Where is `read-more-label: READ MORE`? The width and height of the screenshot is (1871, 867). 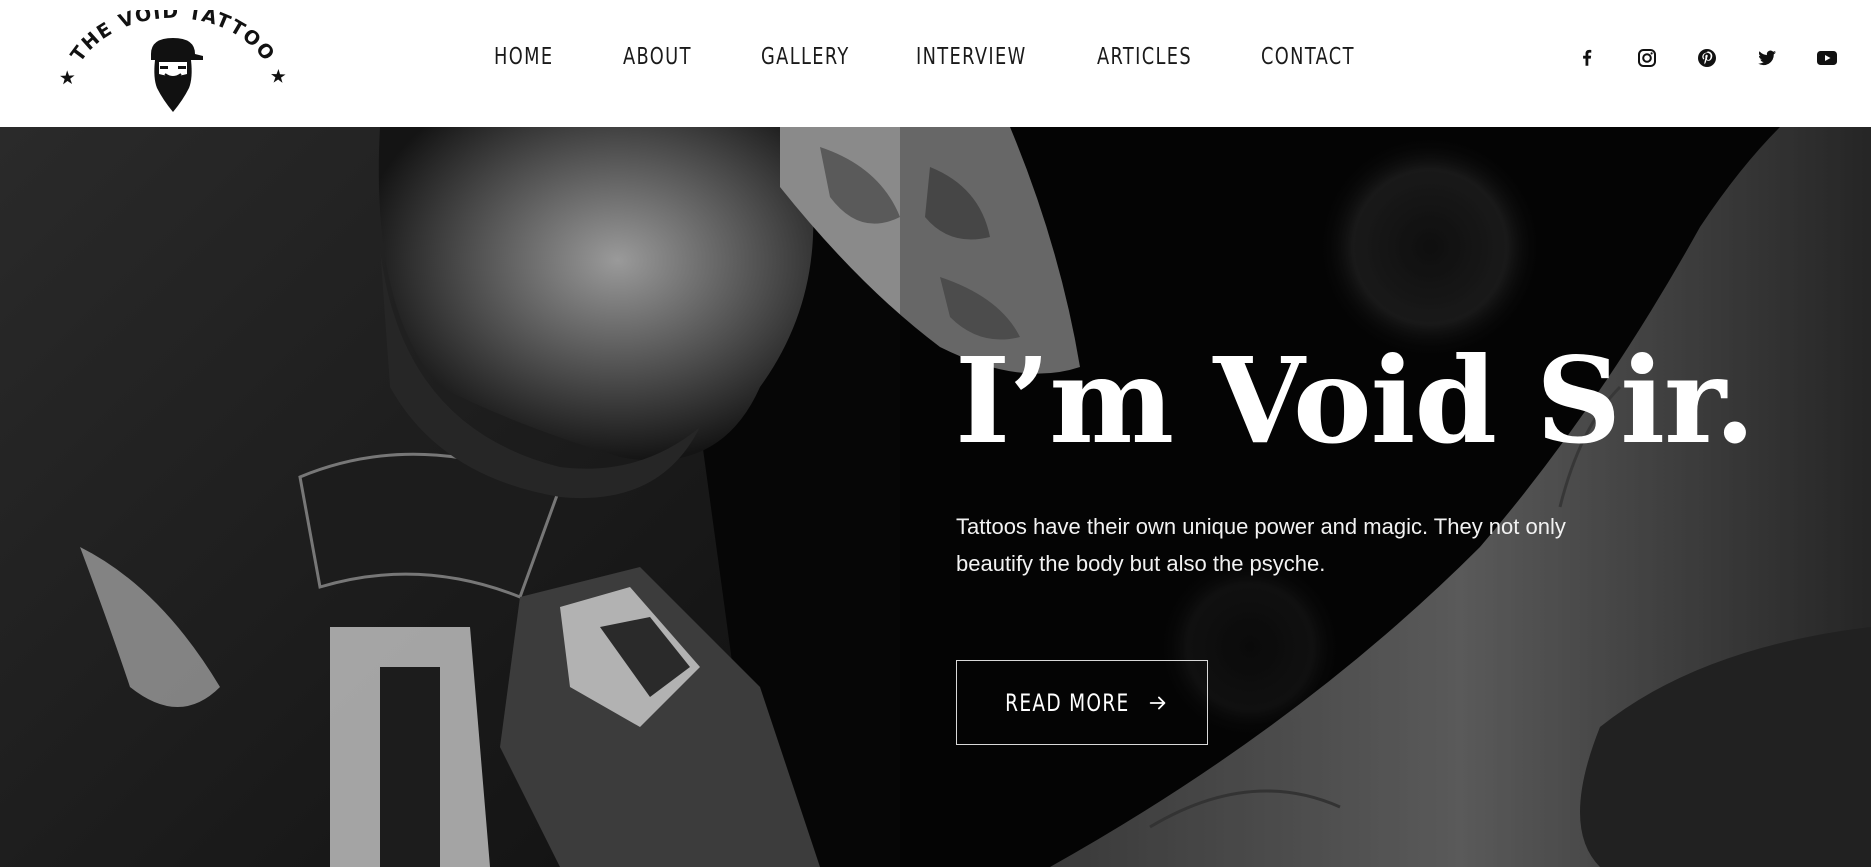
read-more-label: READ MORE is located at coordinates (1067, 702).